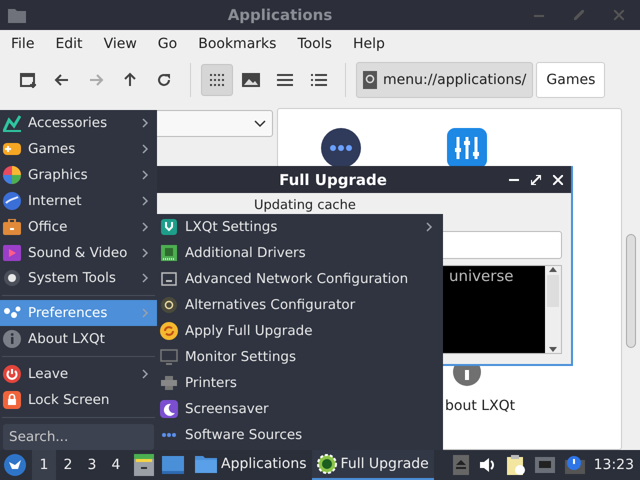 This screenshot has height=480, width=640. I want to click on menu-item: Graphics, so click(78, 175).